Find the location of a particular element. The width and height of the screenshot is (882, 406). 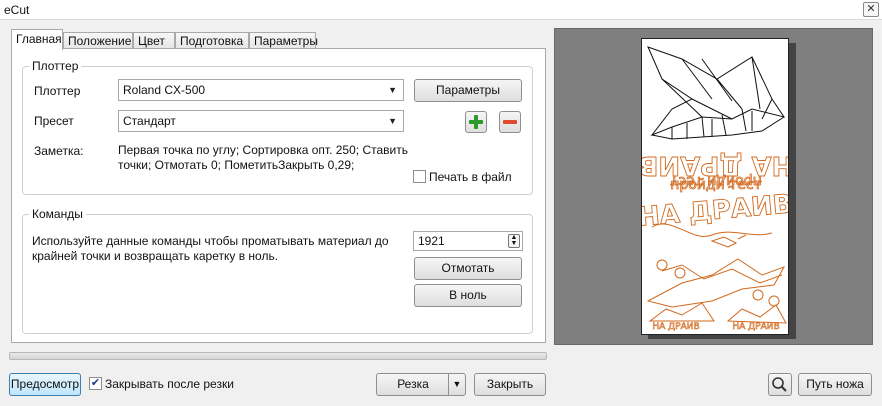

badge-text-right: НА ДРАИВ is located at coordinates (755, 327).